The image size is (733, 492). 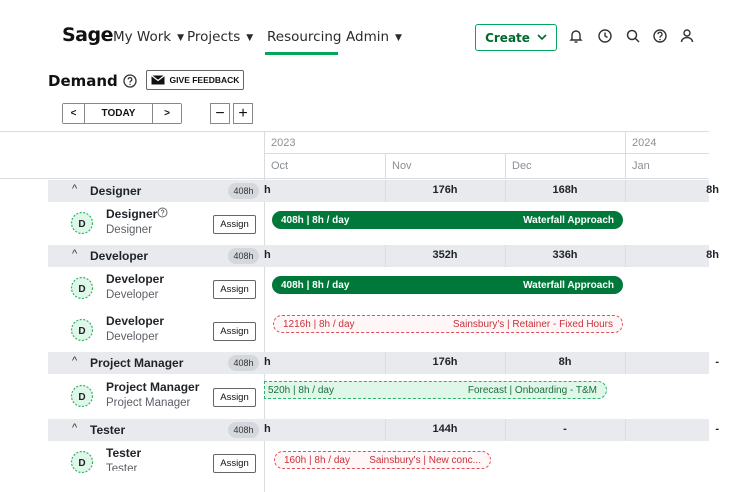 What do you see at coordinates (148, 37) in the screenshot?
I see `nav-my-work: My Work ▼` at bounding box center [148, 37].